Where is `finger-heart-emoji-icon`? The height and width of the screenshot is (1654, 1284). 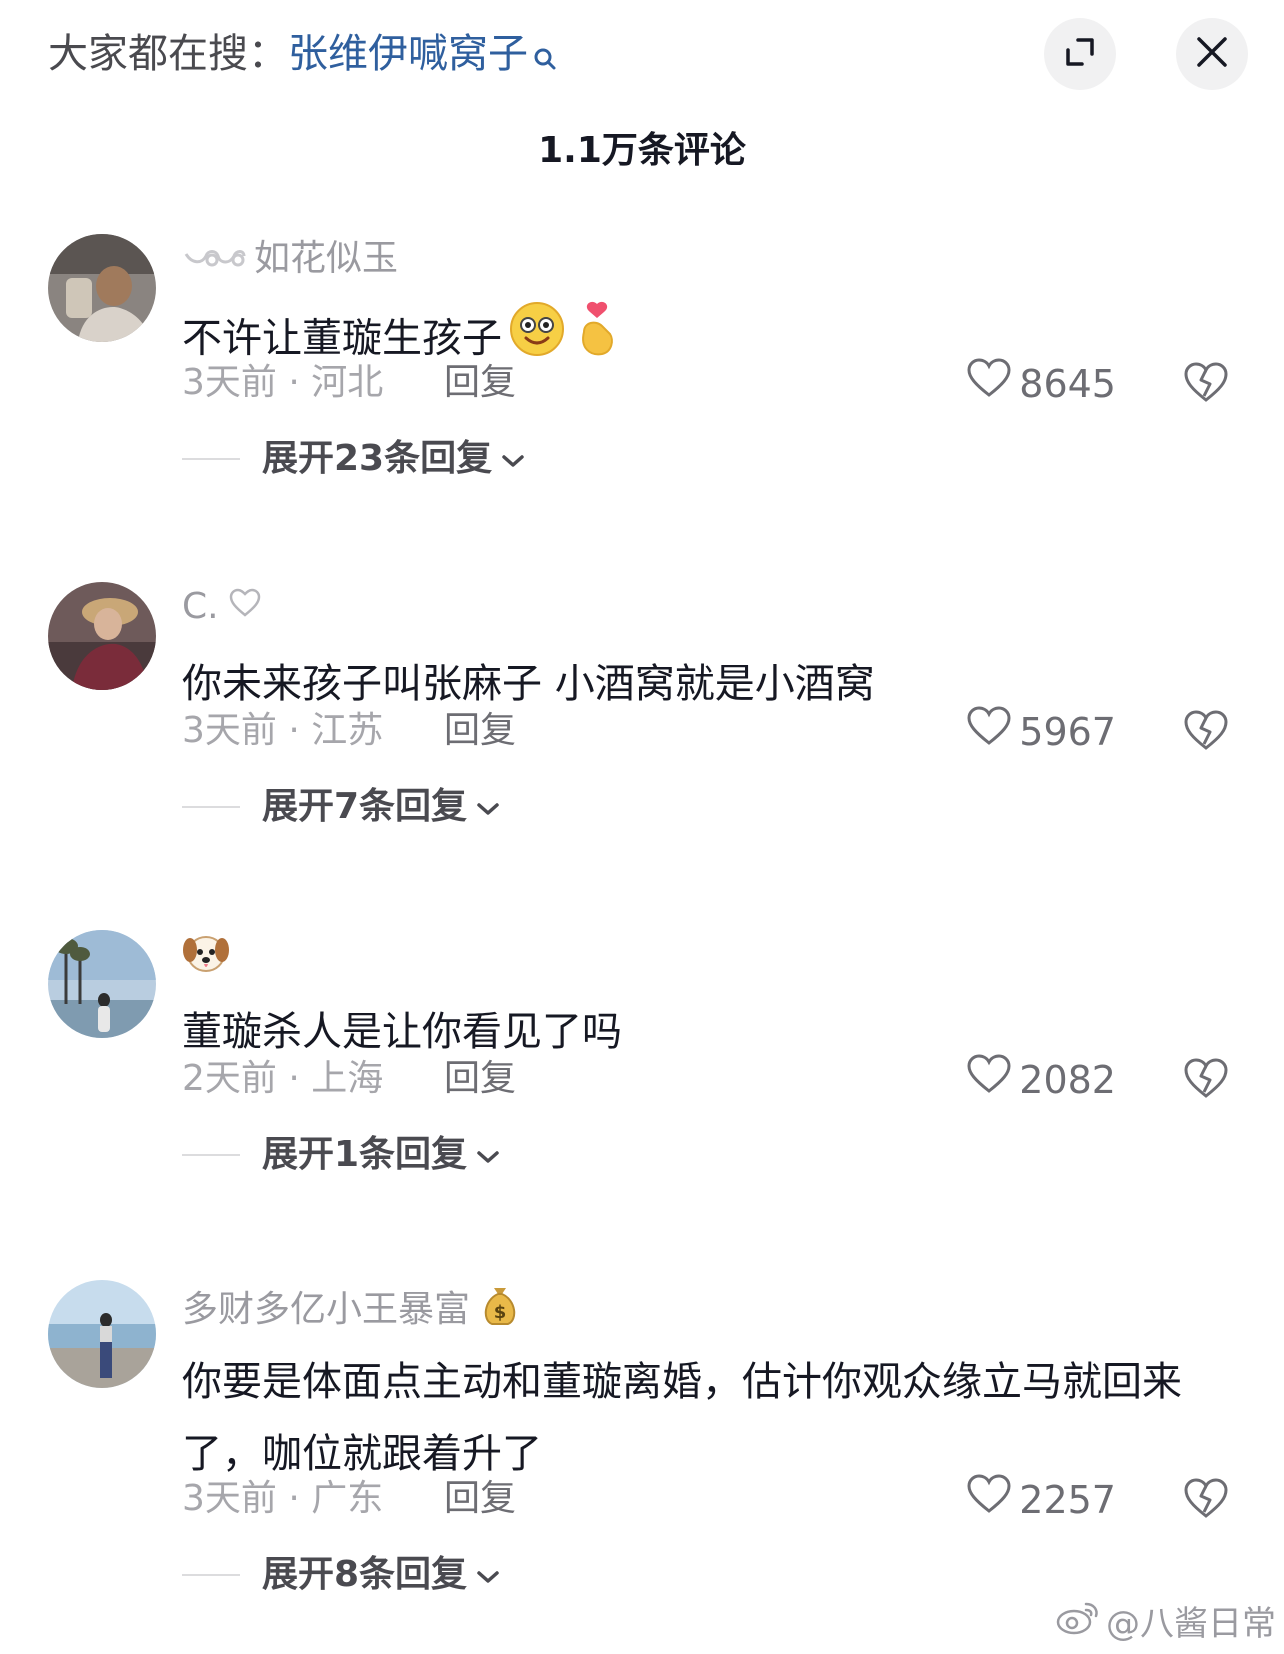 finger-heart-emoji-icon is located at coordinates (597, 340).